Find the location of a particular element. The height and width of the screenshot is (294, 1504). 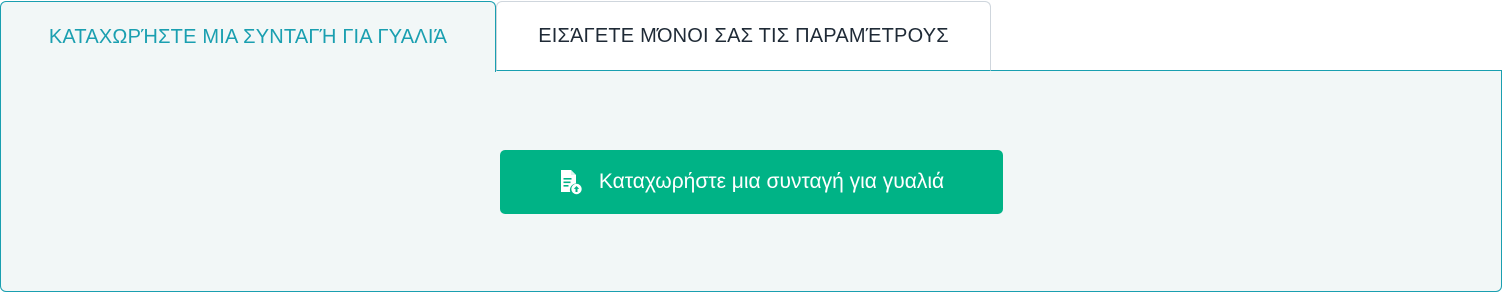

upload-prescription-button: Καταχωρήστε μια συνταγή για γυαλιά is located at coordinates (751, 182).